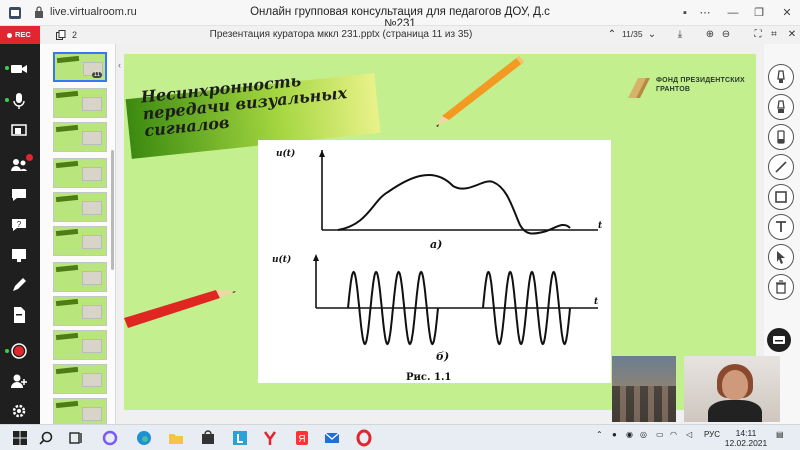 Image resolution: width=800 pixels, height=450 pixels. Describe the element at coordinates (746, 438) in the screenshot. I see `clock: 14:11 12.02.2021` at that location.